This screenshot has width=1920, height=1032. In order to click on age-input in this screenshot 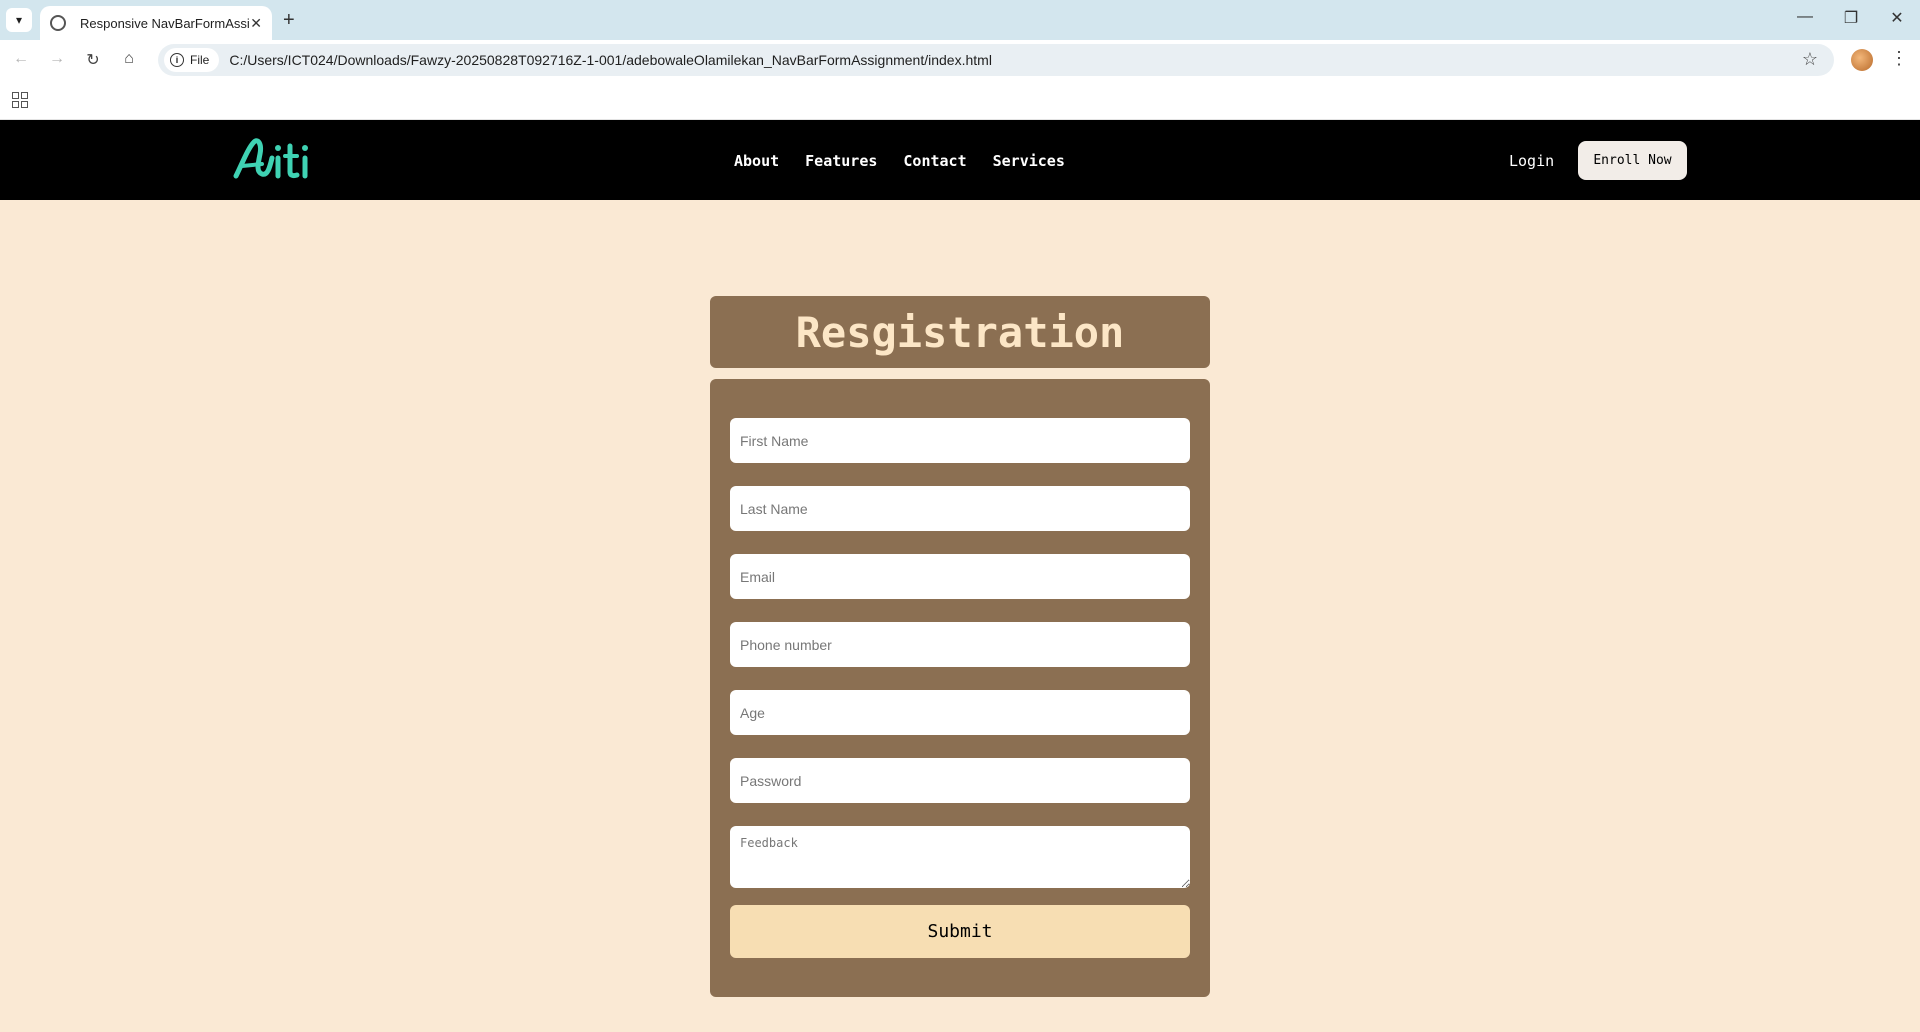, I will do `click(960, 712)`.